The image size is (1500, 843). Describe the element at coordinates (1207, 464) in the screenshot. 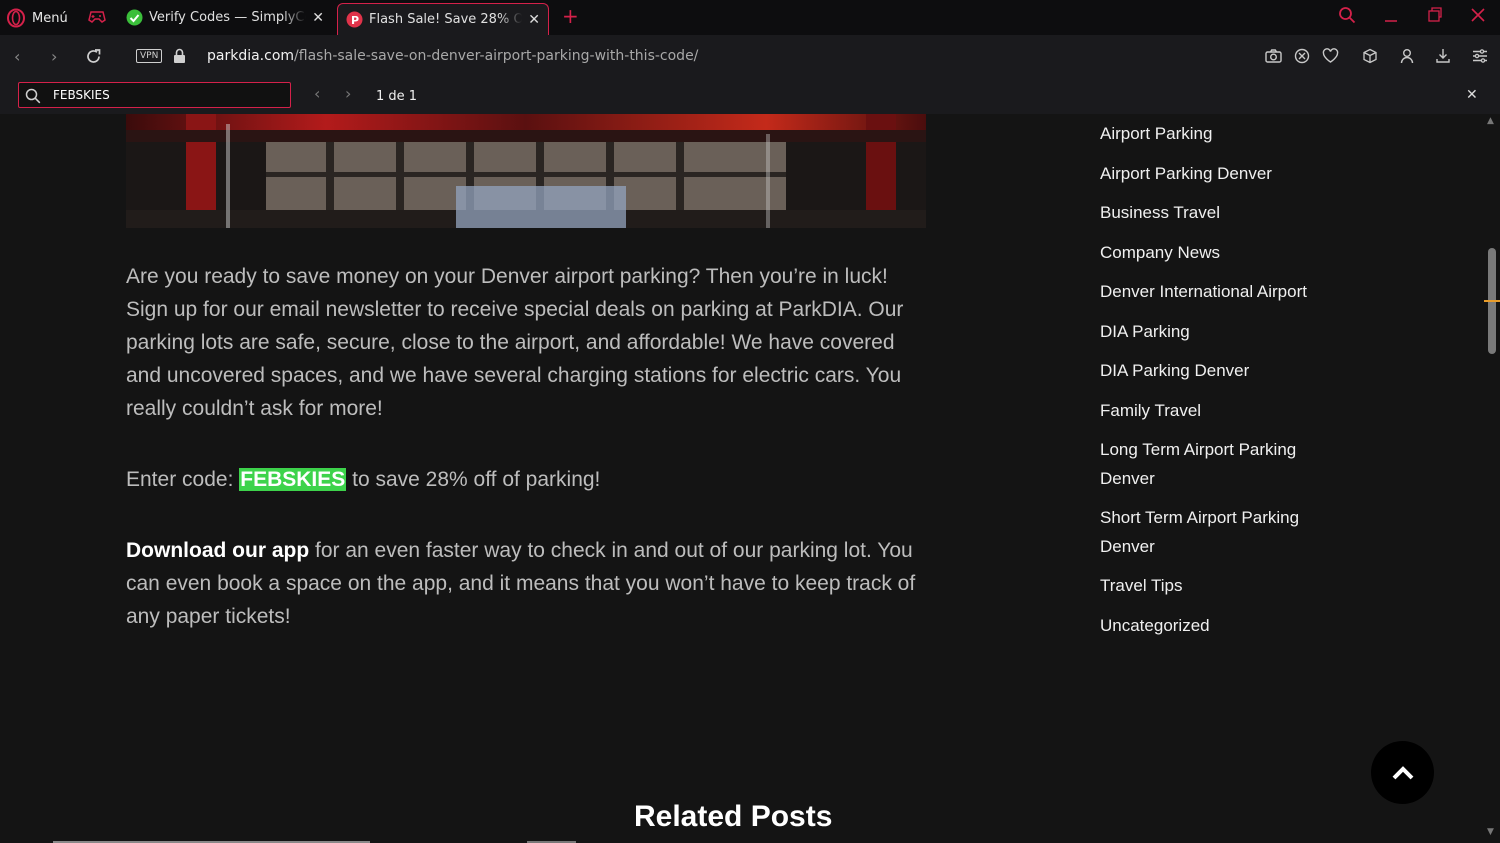

I see `category-link: Long Term Airport Parking Denver` at that location.